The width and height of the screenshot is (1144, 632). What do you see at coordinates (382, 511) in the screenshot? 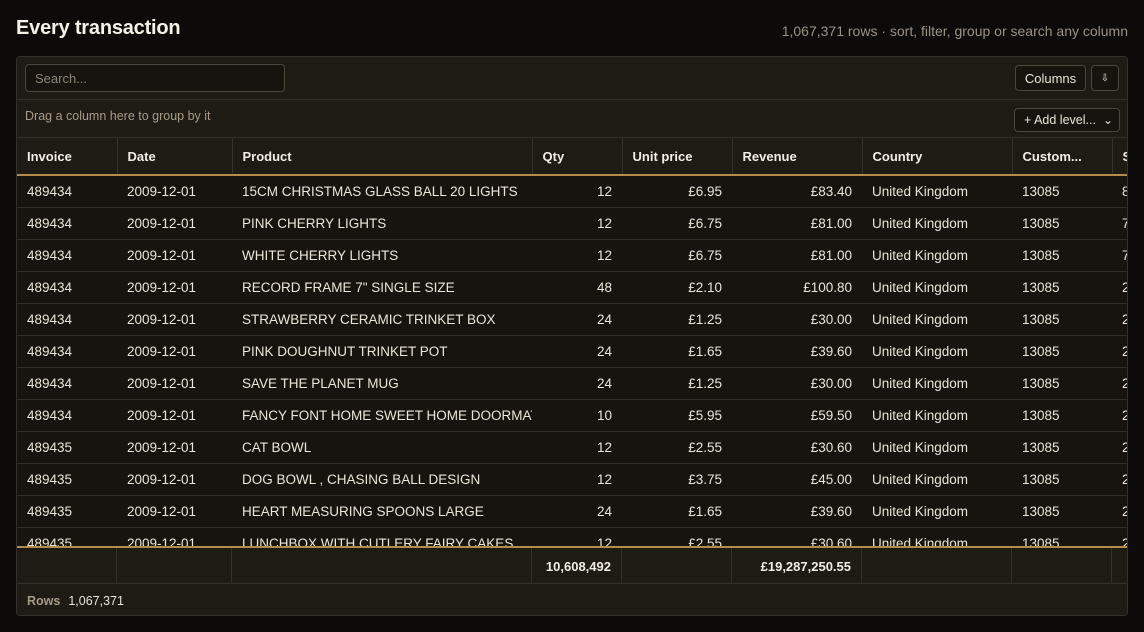
I see `cell-product: HEART MEASURING SPOONS LARGE` at bounding box center [382, 511].